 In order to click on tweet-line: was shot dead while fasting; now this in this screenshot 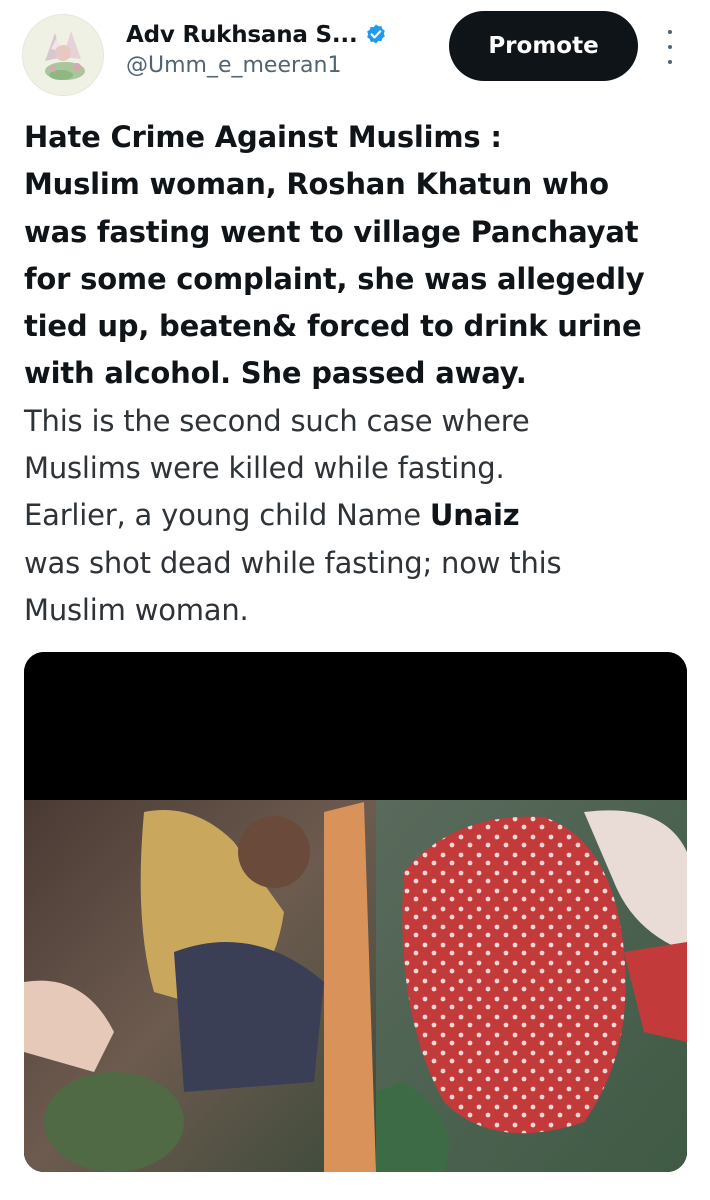, I will do `click(293, 562)`.